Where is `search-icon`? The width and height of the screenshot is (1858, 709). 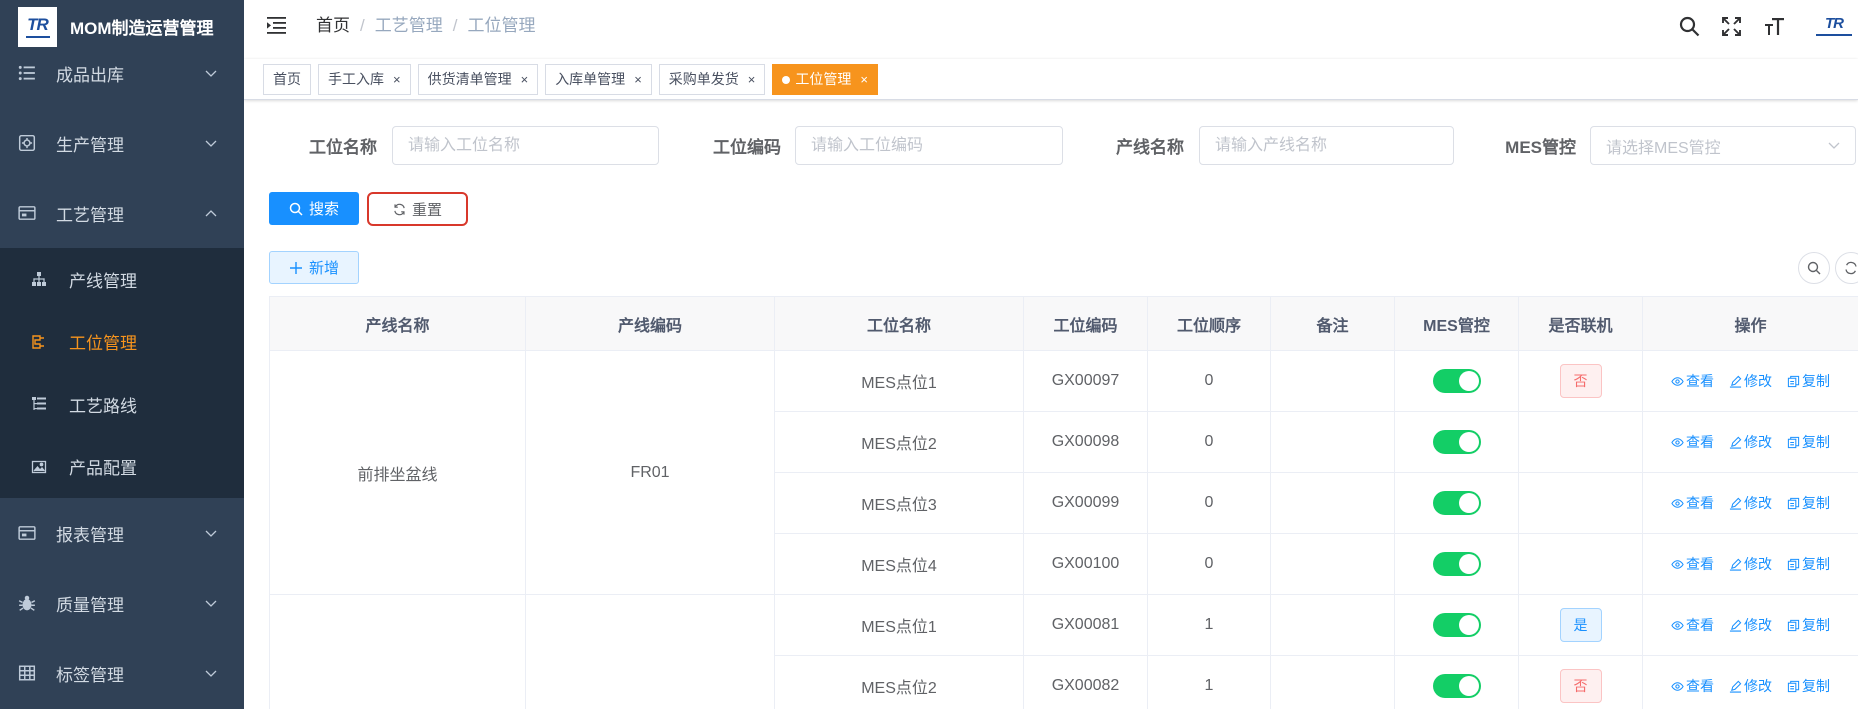
search-icon is located at coordinates (1689, 26).